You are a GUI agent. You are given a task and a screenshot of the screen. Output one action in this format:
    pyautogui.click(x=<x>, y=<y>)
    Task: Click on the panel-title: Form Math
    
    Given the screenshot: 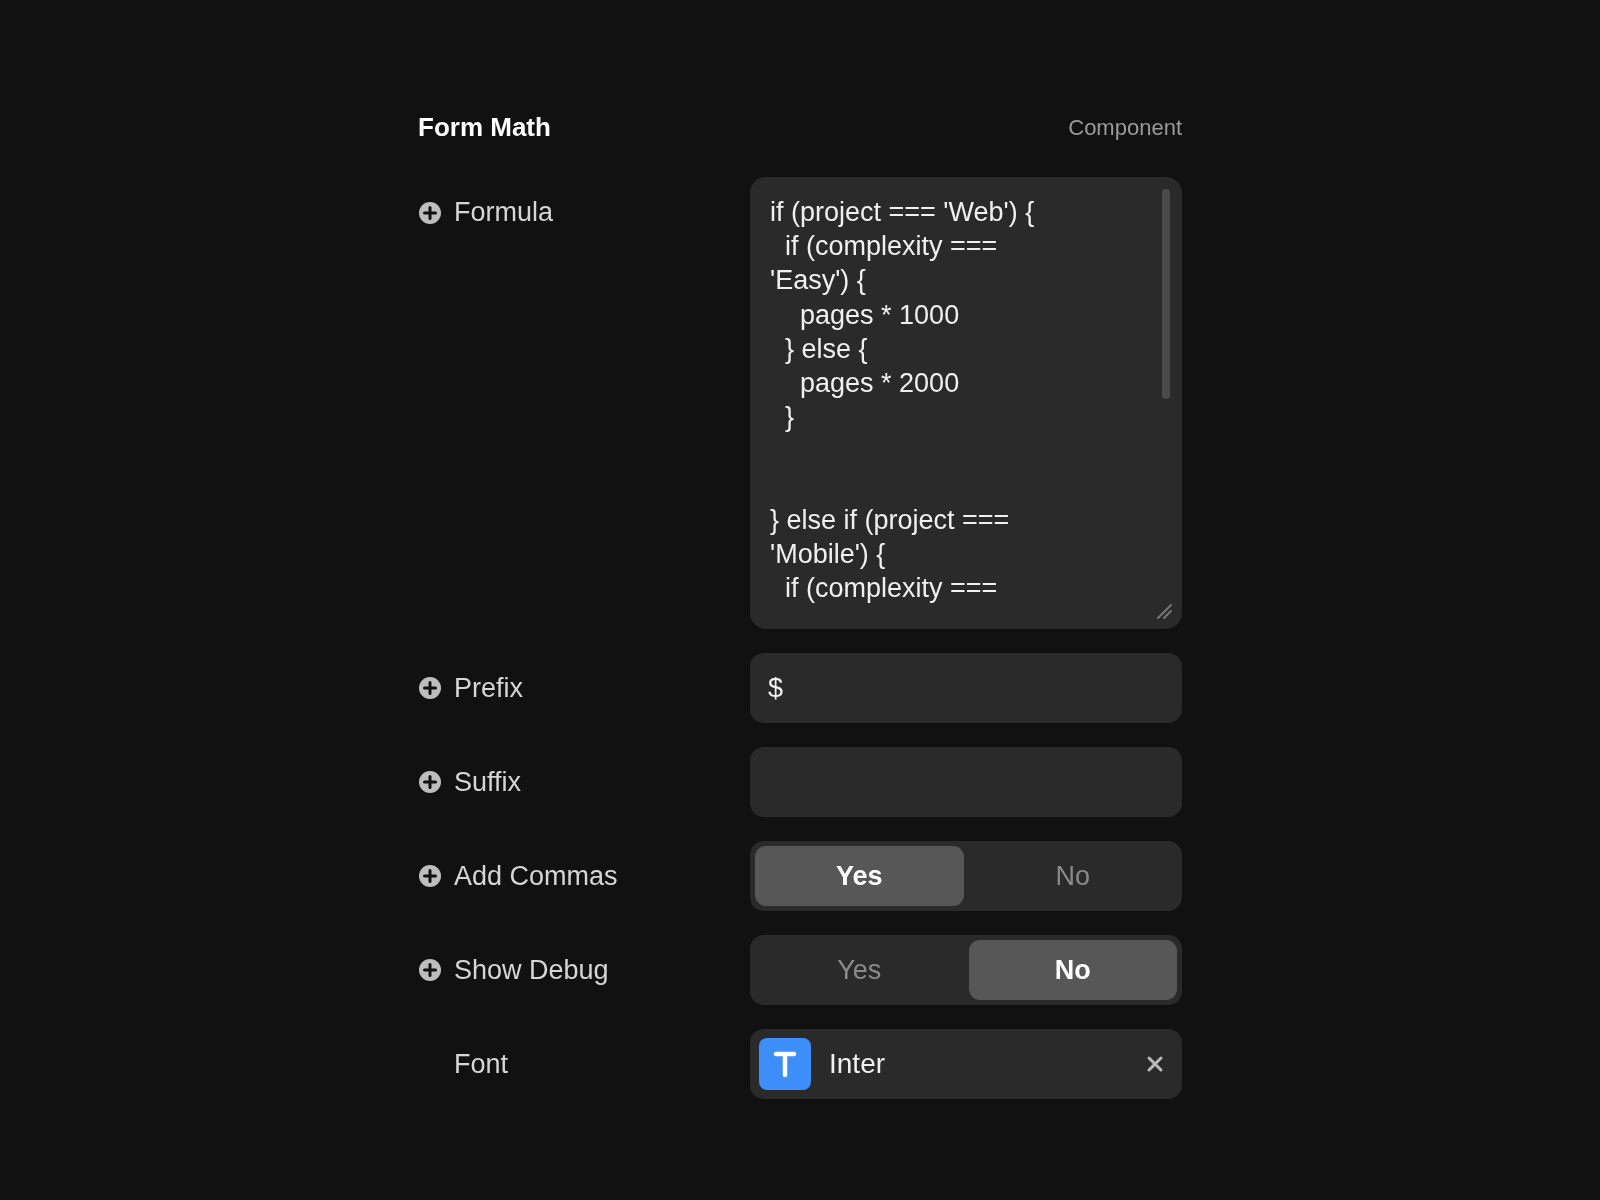 What is the action you would take?
    pyautogui.click(x=484, y=127)
    